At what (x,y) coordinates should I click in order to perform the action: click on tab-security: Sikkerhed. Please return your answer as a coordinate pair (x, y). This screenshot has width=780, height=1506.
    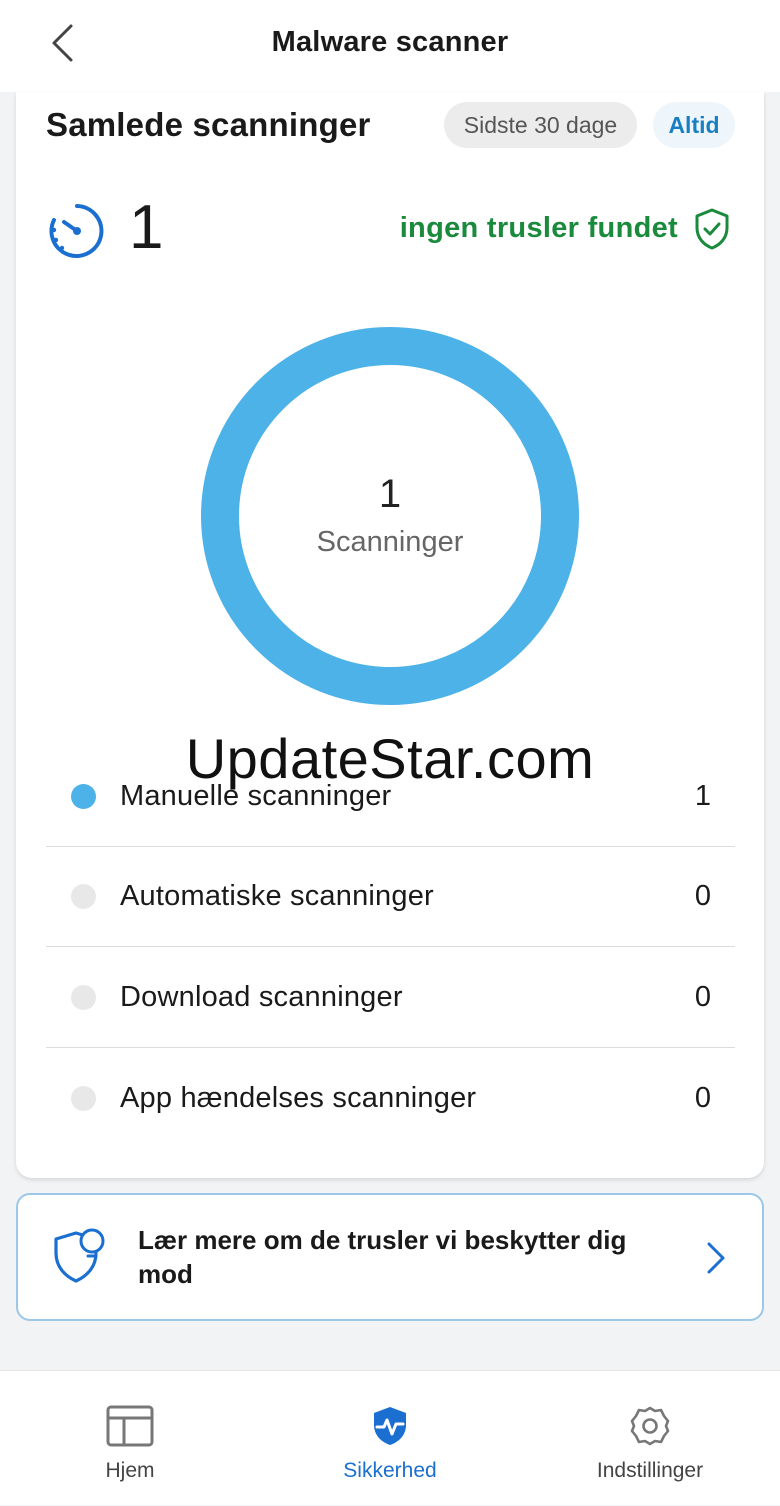
    Looking at the image, I should click on (390, 1438).